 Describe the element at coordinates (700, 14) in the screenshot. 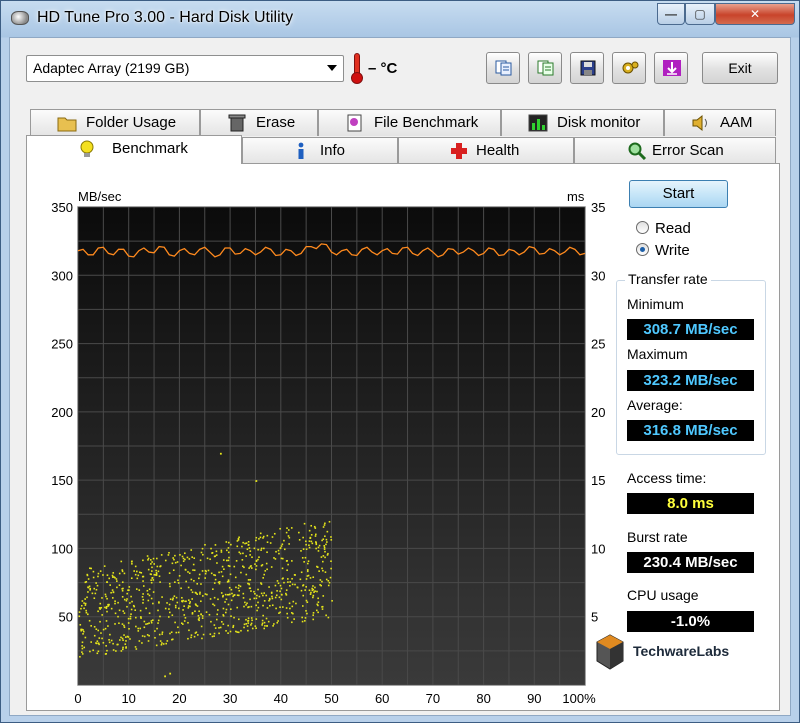

I see `maximize-button: ▢` at that location.